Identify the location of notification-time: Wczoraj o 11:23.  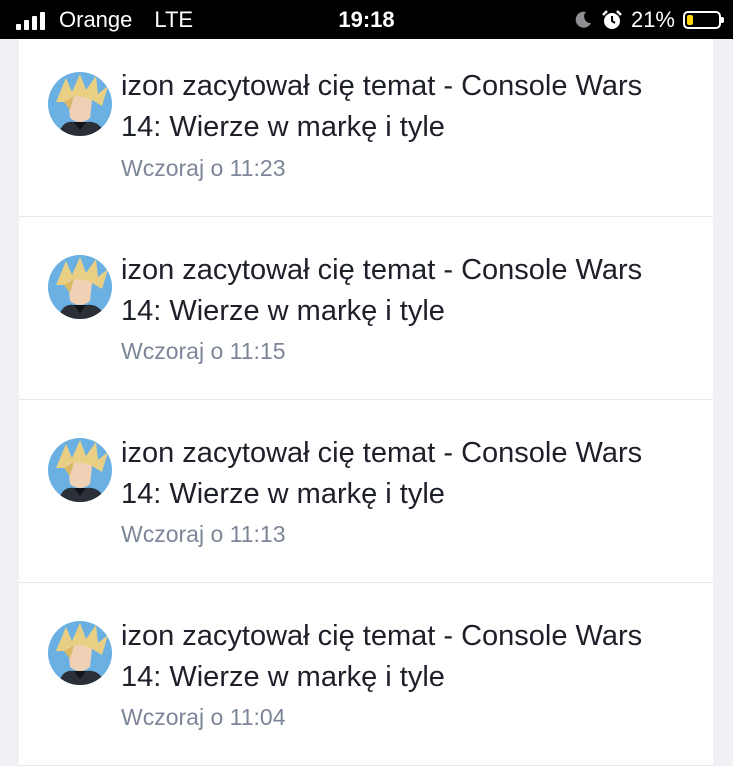
(203, 168).